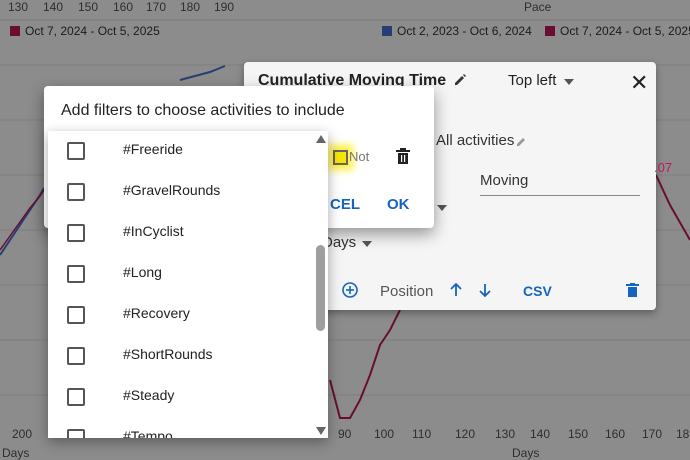 This screenshot has width=690, height=460. What do you see at coordinates (359, 156) in the screenshot?
I see `not-checkbox-label: Not` at bounding box center [359, 156].